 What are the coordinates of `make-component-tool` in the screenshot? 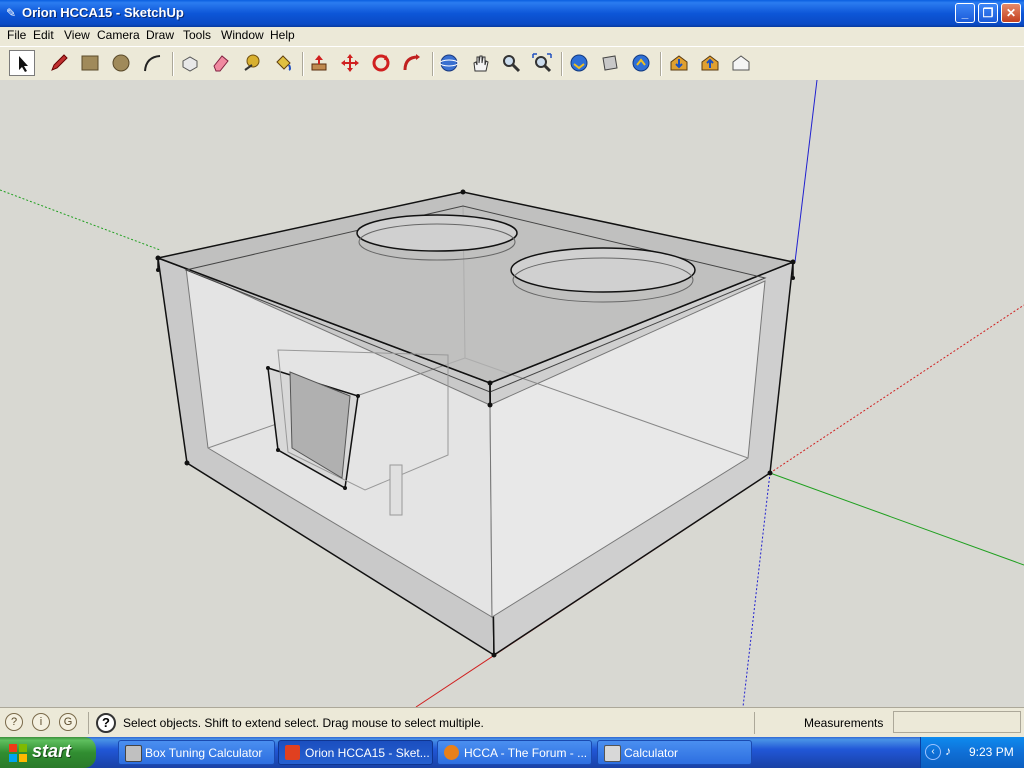 It's located at (190, 63).